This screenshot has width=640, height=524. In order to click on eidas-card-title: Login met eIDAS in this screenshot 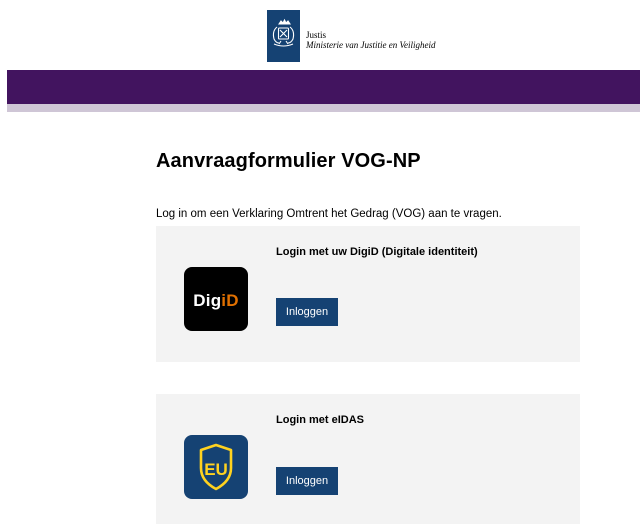, I will do `click(320, 420)`.